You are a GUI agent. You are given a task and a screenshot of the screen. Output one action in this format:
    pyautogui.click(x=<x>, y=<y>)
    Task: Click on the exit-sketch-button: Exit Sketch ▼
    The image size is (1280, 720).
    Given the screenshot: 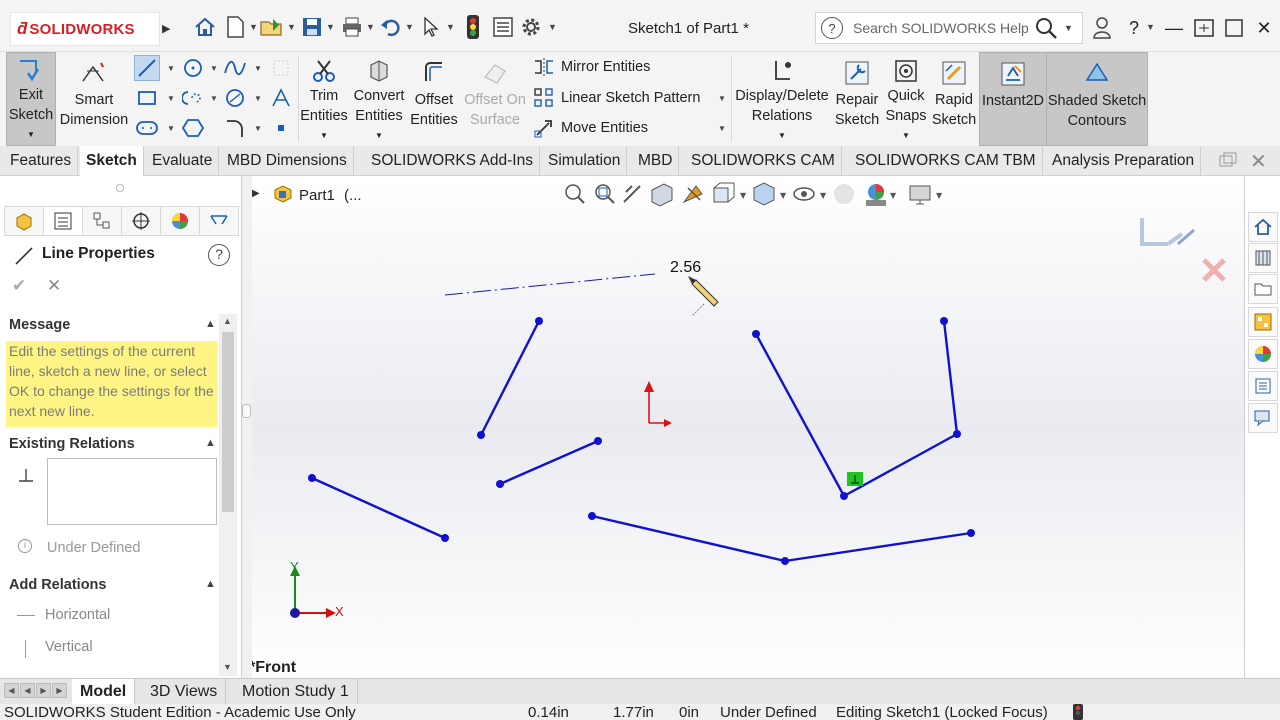 What is the action you would take?
    pyautogui.click(x=31, y=99)
    